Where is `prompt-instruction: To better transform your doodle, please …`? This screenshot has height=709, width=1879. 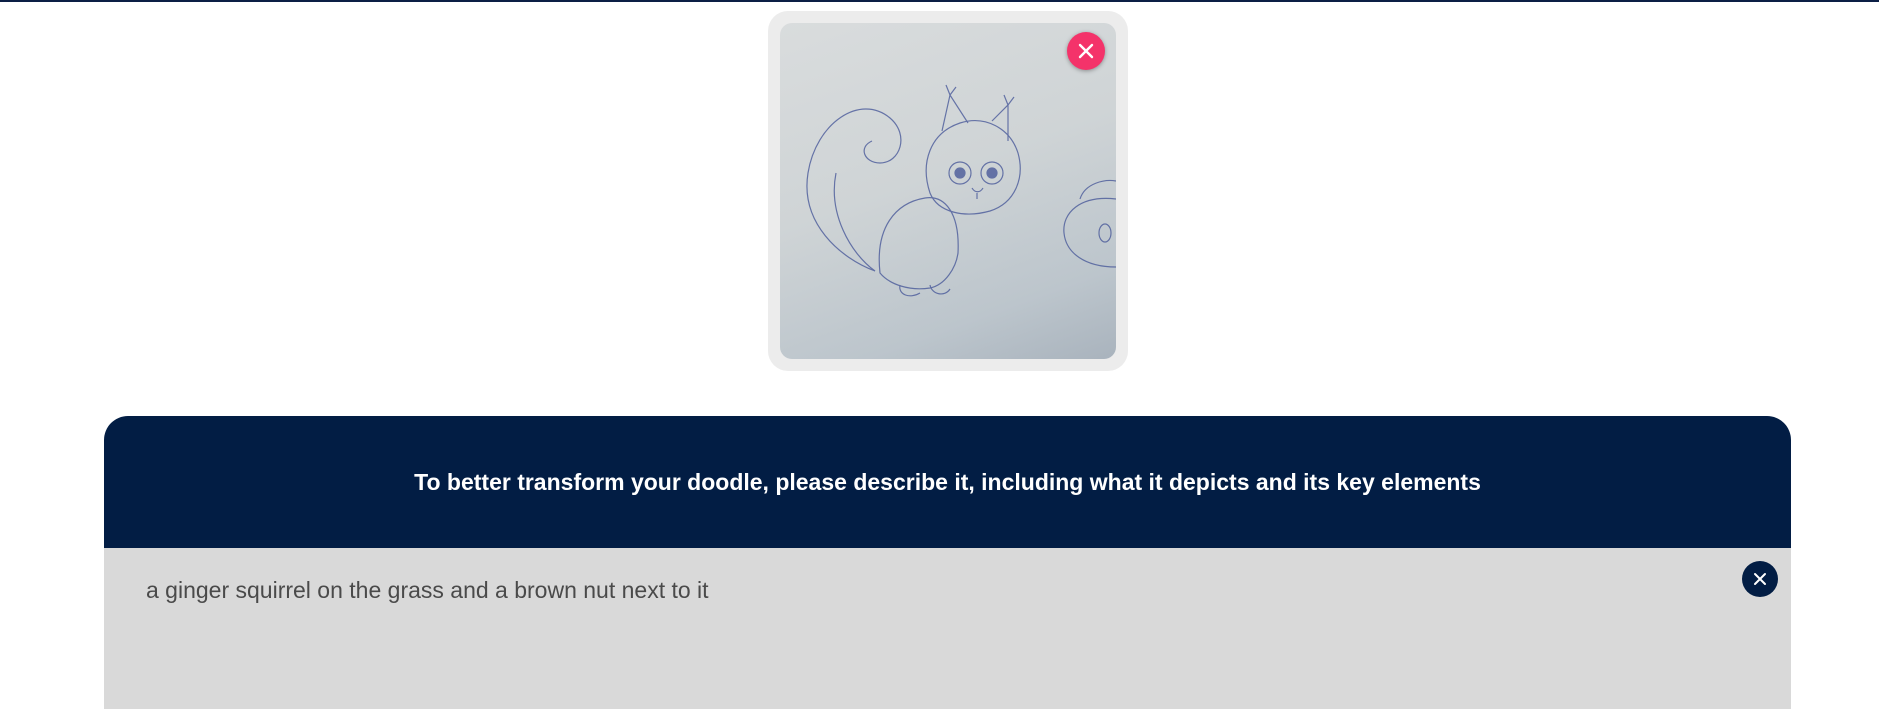 prompt-instruction: To better transform your doodle, please … is located at coordinates (947, 482).